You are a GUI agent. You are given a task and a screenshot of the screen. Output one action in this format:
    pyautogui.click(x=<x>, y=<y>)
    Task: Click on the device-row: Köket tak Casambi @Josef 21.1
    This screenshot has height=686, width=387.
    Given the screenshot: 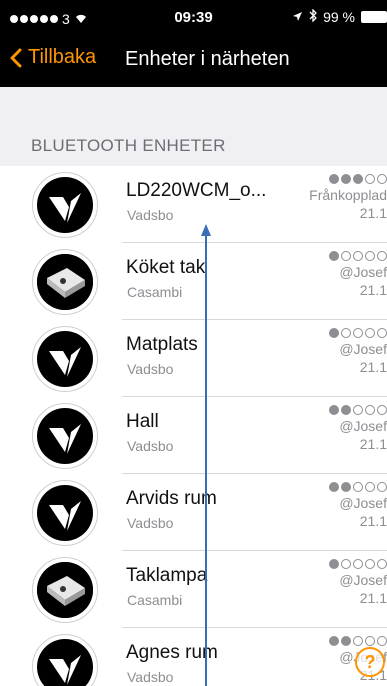 What is the action you would take?
    pyautogui.click(x=193, y=281)
    